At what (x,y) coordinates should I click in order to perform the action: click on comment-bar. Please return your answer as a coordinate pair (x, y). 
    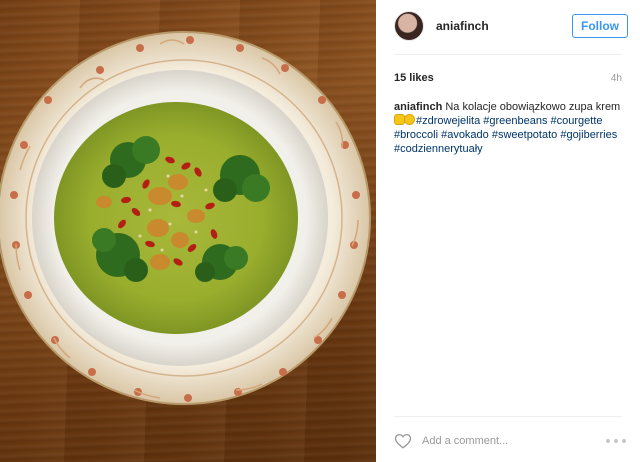
    Looking at the image, I should click on (510, 441).